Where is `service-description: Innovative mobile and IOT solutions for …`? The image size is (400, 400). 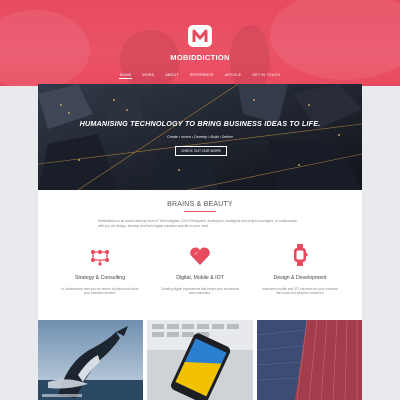 service-description: Innovative mobile and IOT solutions for … is located at coordinates (300, 291).